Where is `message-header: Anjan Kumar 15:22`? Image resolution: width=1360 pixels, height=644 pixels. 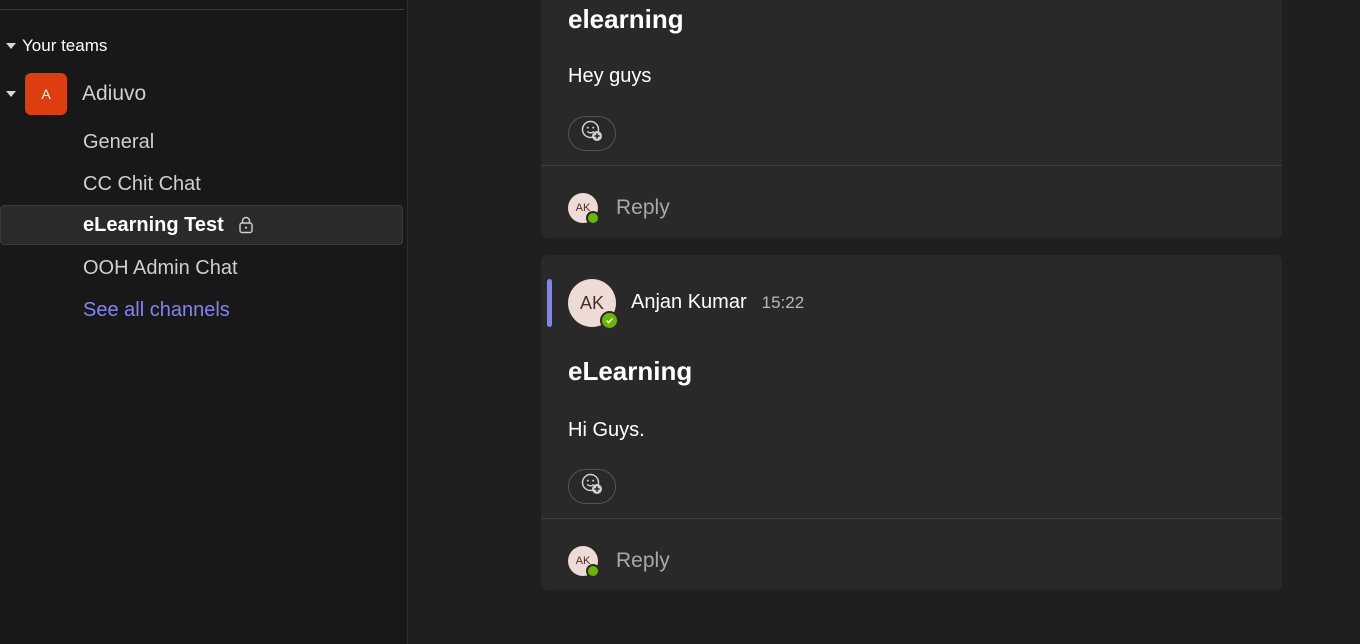
message-header: Anjan Kumar 15:22 is located at coordinates (717, 302).